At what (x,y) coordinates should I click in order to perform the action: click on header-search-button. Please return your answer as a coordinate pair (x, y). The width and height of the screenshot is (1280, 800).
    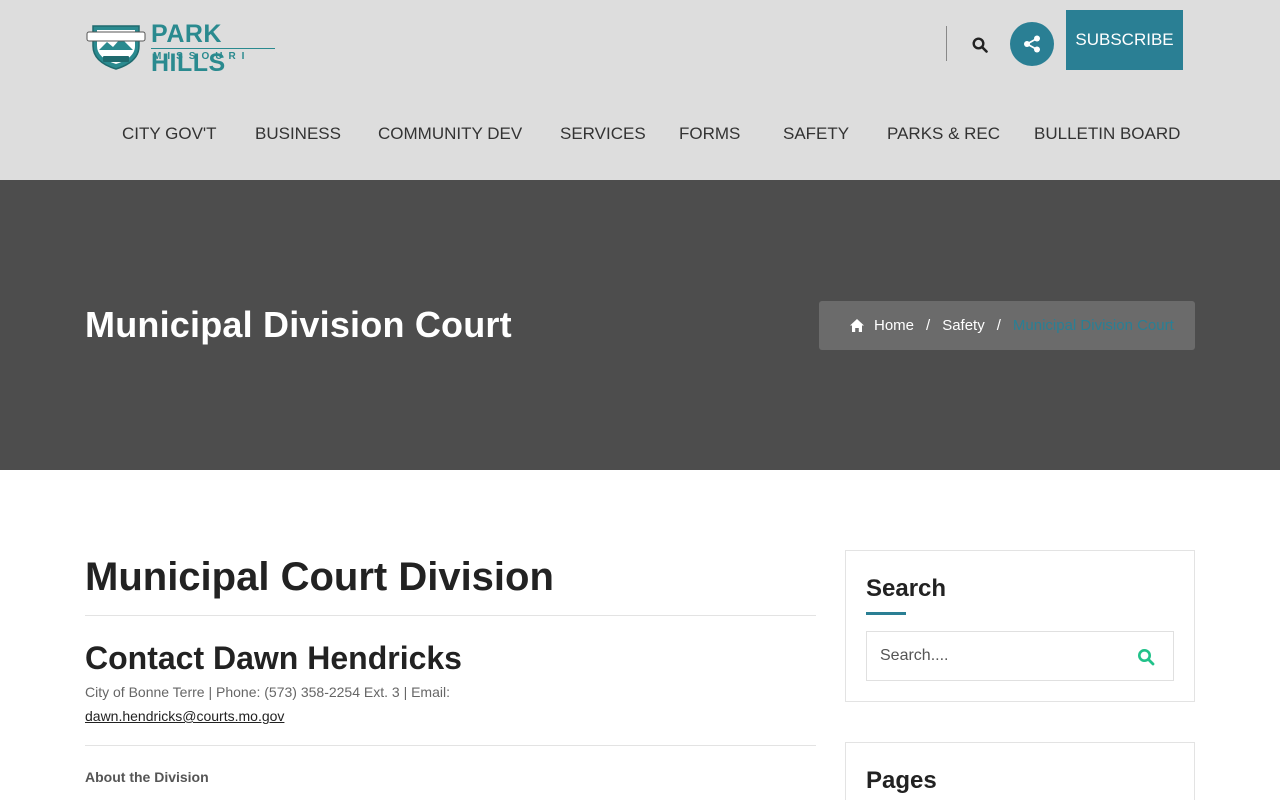
    Looking at the image, I should click on (980, 45).